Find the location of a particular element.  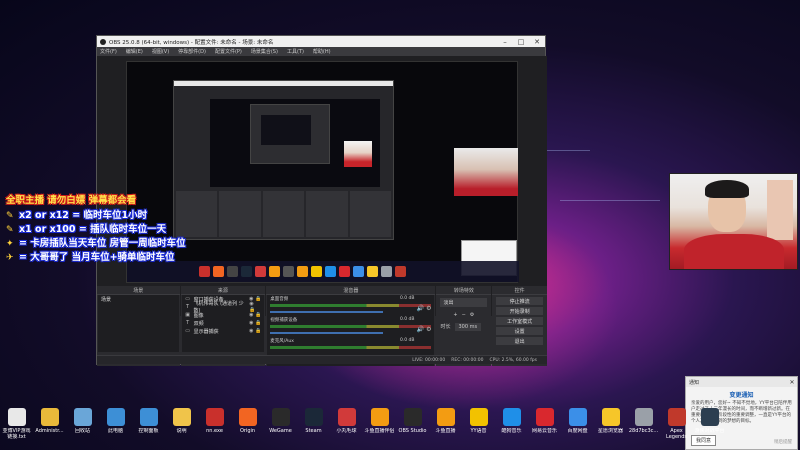

plane-icon: ✈ is located at coordinates (10, 258).